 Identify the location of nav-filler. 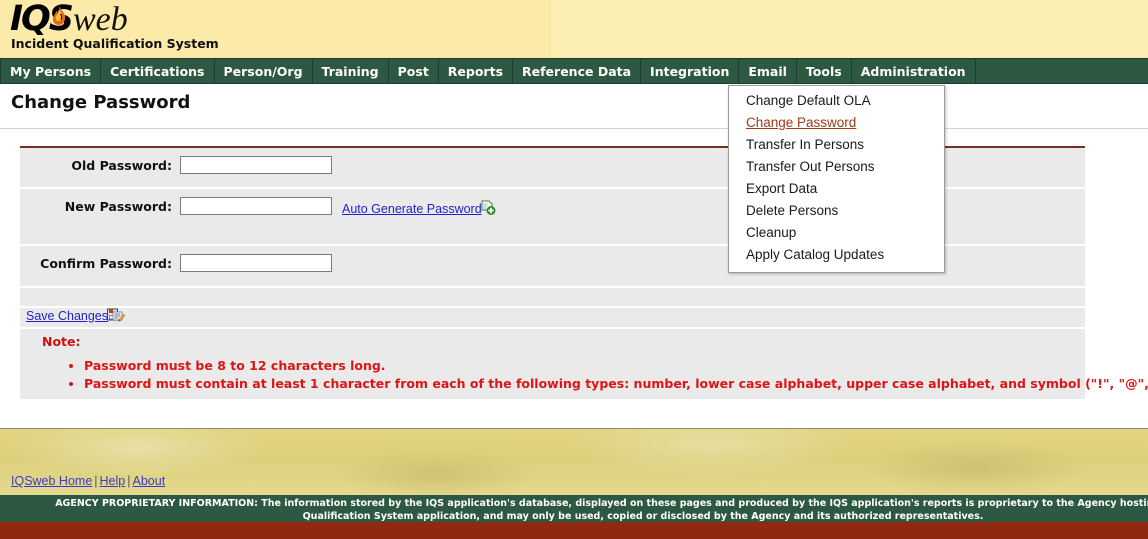
(1062, 71).